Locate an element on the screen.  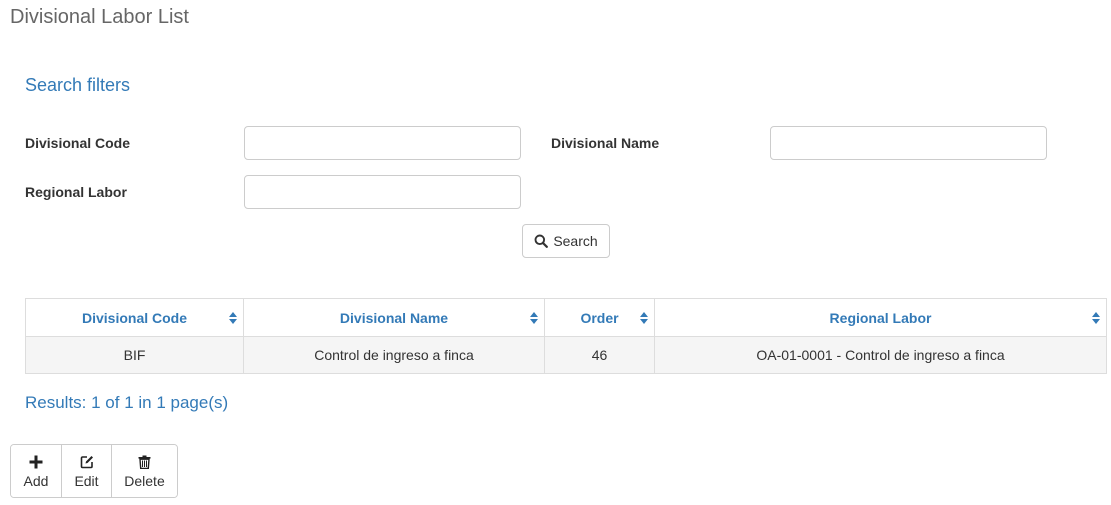
add-button: Add is located at coordinates (36, 471).